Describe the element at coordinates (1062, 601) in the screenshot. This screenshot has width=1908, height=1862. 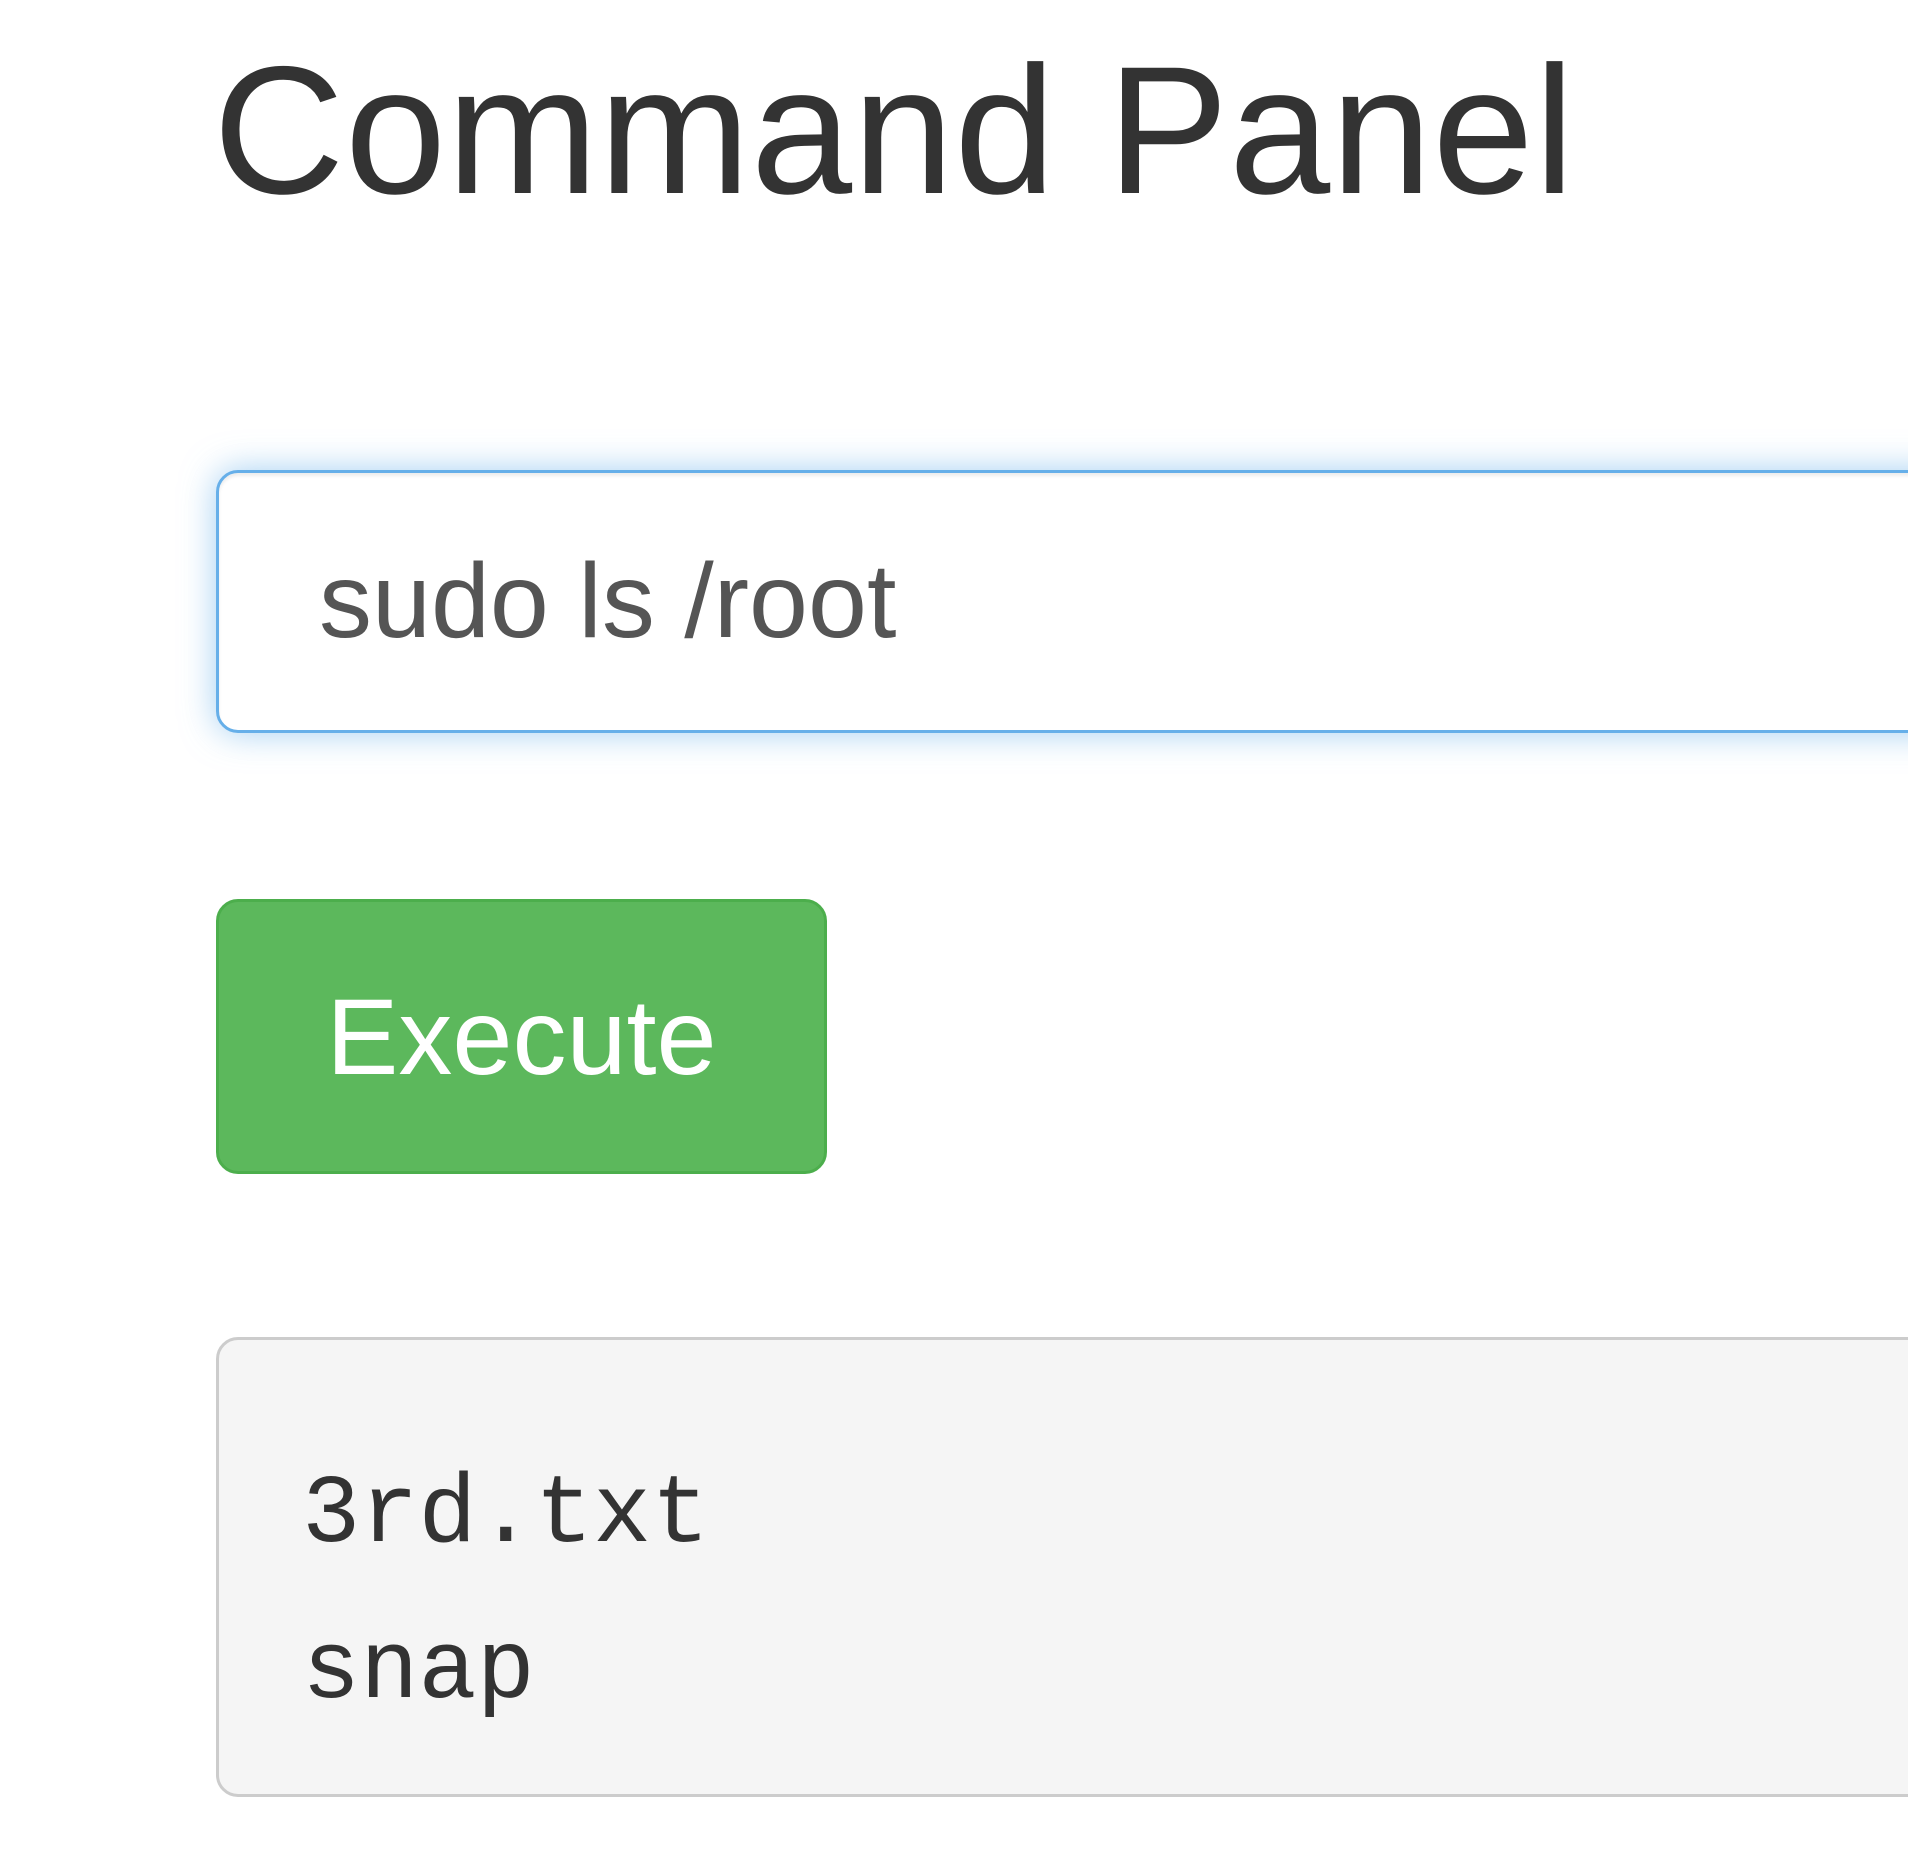
I see `command-input` at that location.